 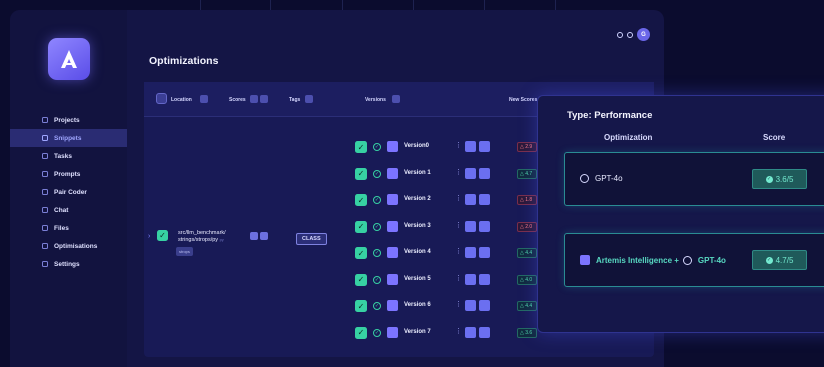 What do you see at coordinates (295, 100) in the screenshot?
I see `column-tags: Tags` at bounding box center [295, 100].